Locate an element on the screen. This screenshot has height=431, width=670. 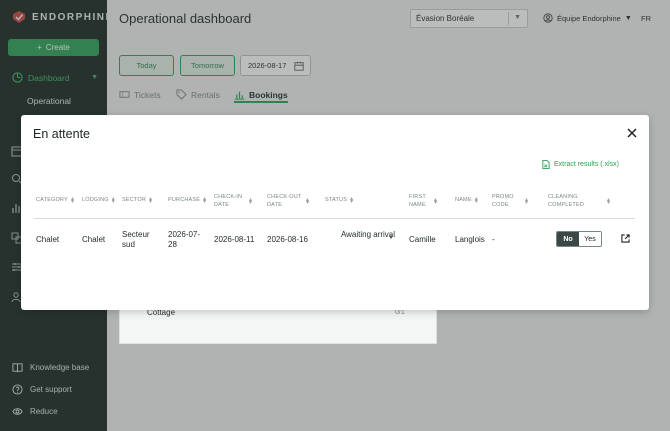
cell-check-in: 2026-08-11 is located at coordinates (234, 239).